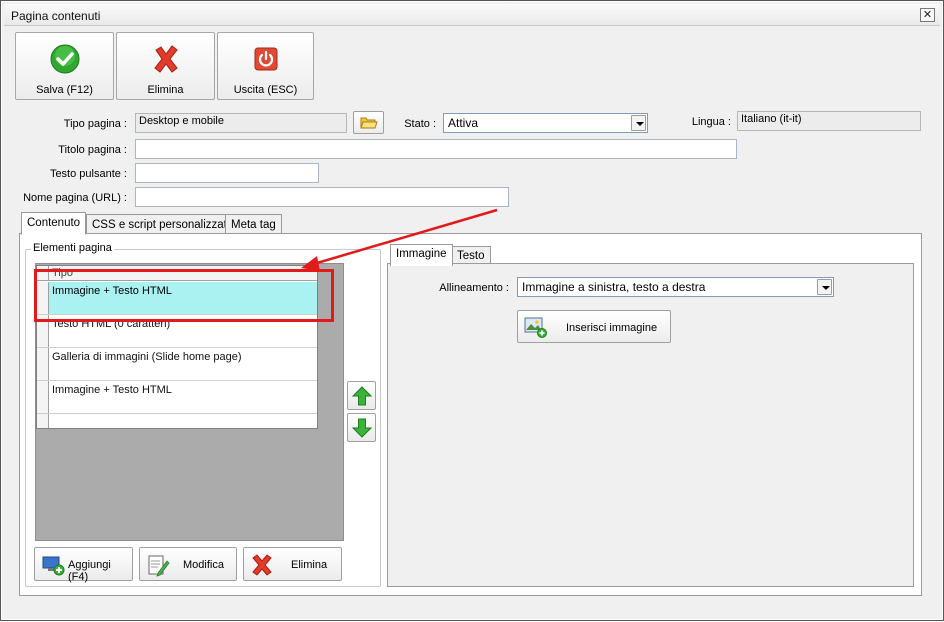 The height and width of the screenshot is (622, 944). Describe the element at coordinates (159, 566) in the screenshot. I see `edit-document-icon` at that location.